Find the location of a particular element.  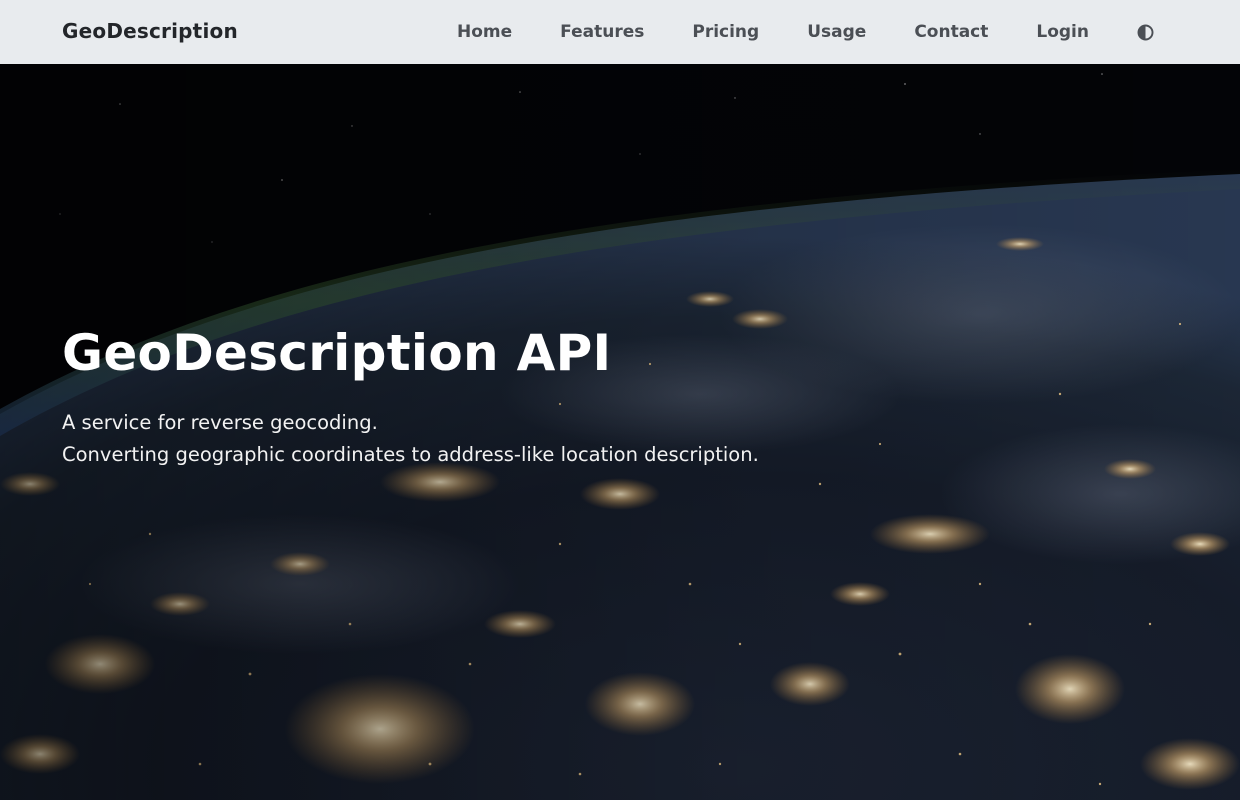

nav-usage: Usage is located at coordinates (836, 32).